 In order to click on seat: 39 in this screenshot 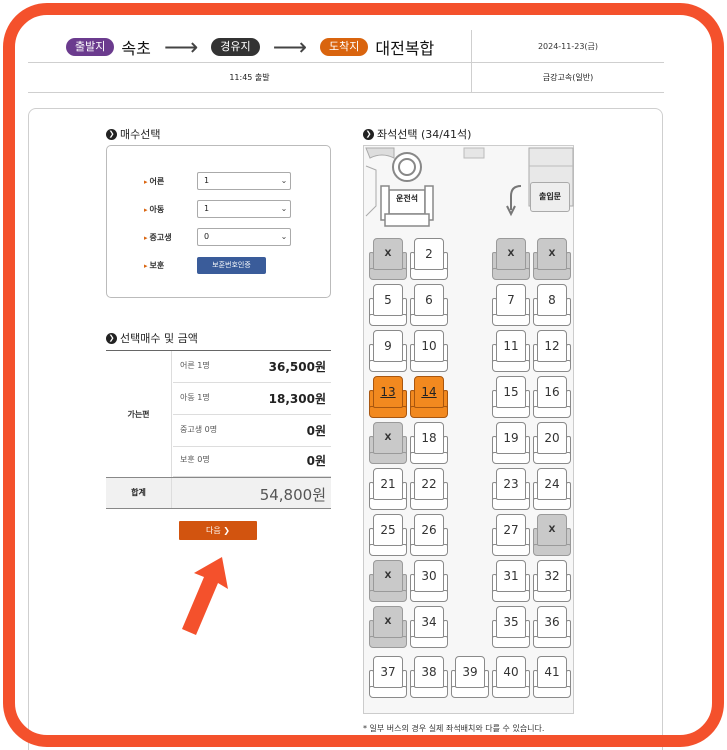, I will do `click(470, 678)`.